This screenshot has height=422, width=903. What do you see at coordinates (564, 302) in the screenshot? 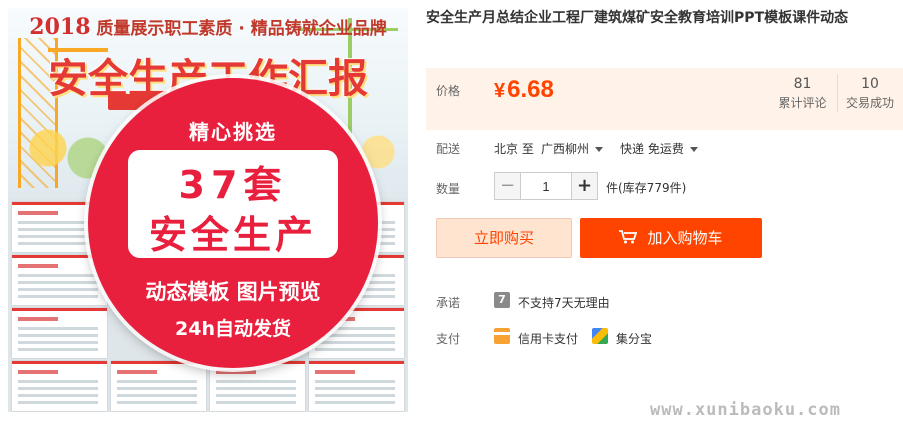
I see `promise-text: 不支持7天无理由` at bounding box center [564, 302].